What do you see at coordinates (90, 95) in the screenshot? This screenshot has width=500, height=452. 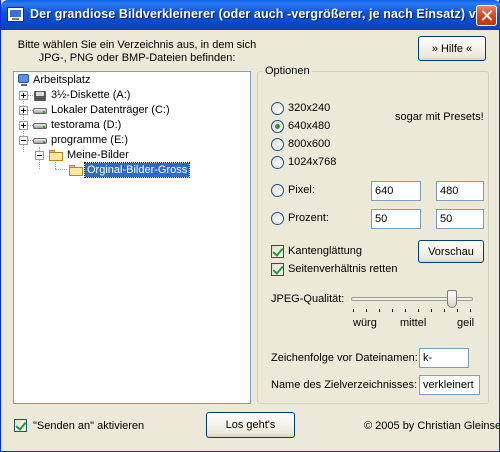 I see `tree-item-floppy: 3½-Diskette (A:)` at bounding box center [90, 95].